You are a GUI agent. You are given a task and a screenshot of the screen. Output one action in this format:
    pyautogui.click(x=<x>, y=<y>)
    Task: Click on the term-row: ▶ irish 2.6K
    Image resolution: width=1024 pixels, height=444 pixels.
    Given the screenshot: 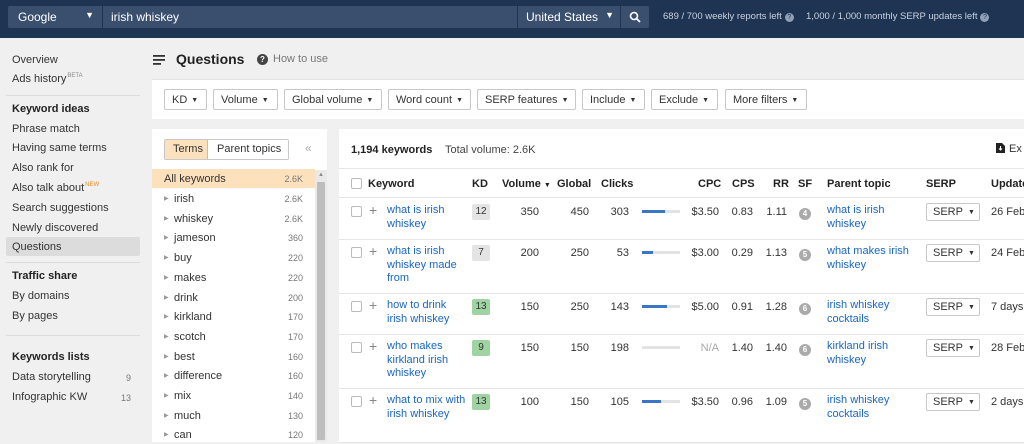 What is the action you would take?
    pyautogui.click(x=233, y=198)
    